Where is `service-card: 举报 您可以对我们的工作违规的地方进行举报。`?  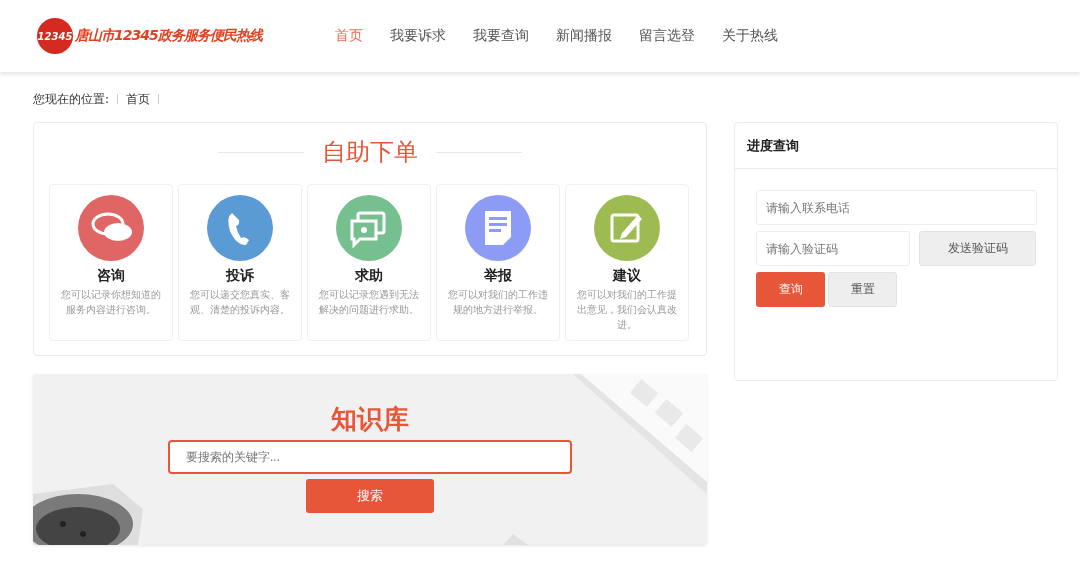 service-card: 举报 您可以对我们的工作违规的地方进行举报。 is located at coordinates (498, 262).